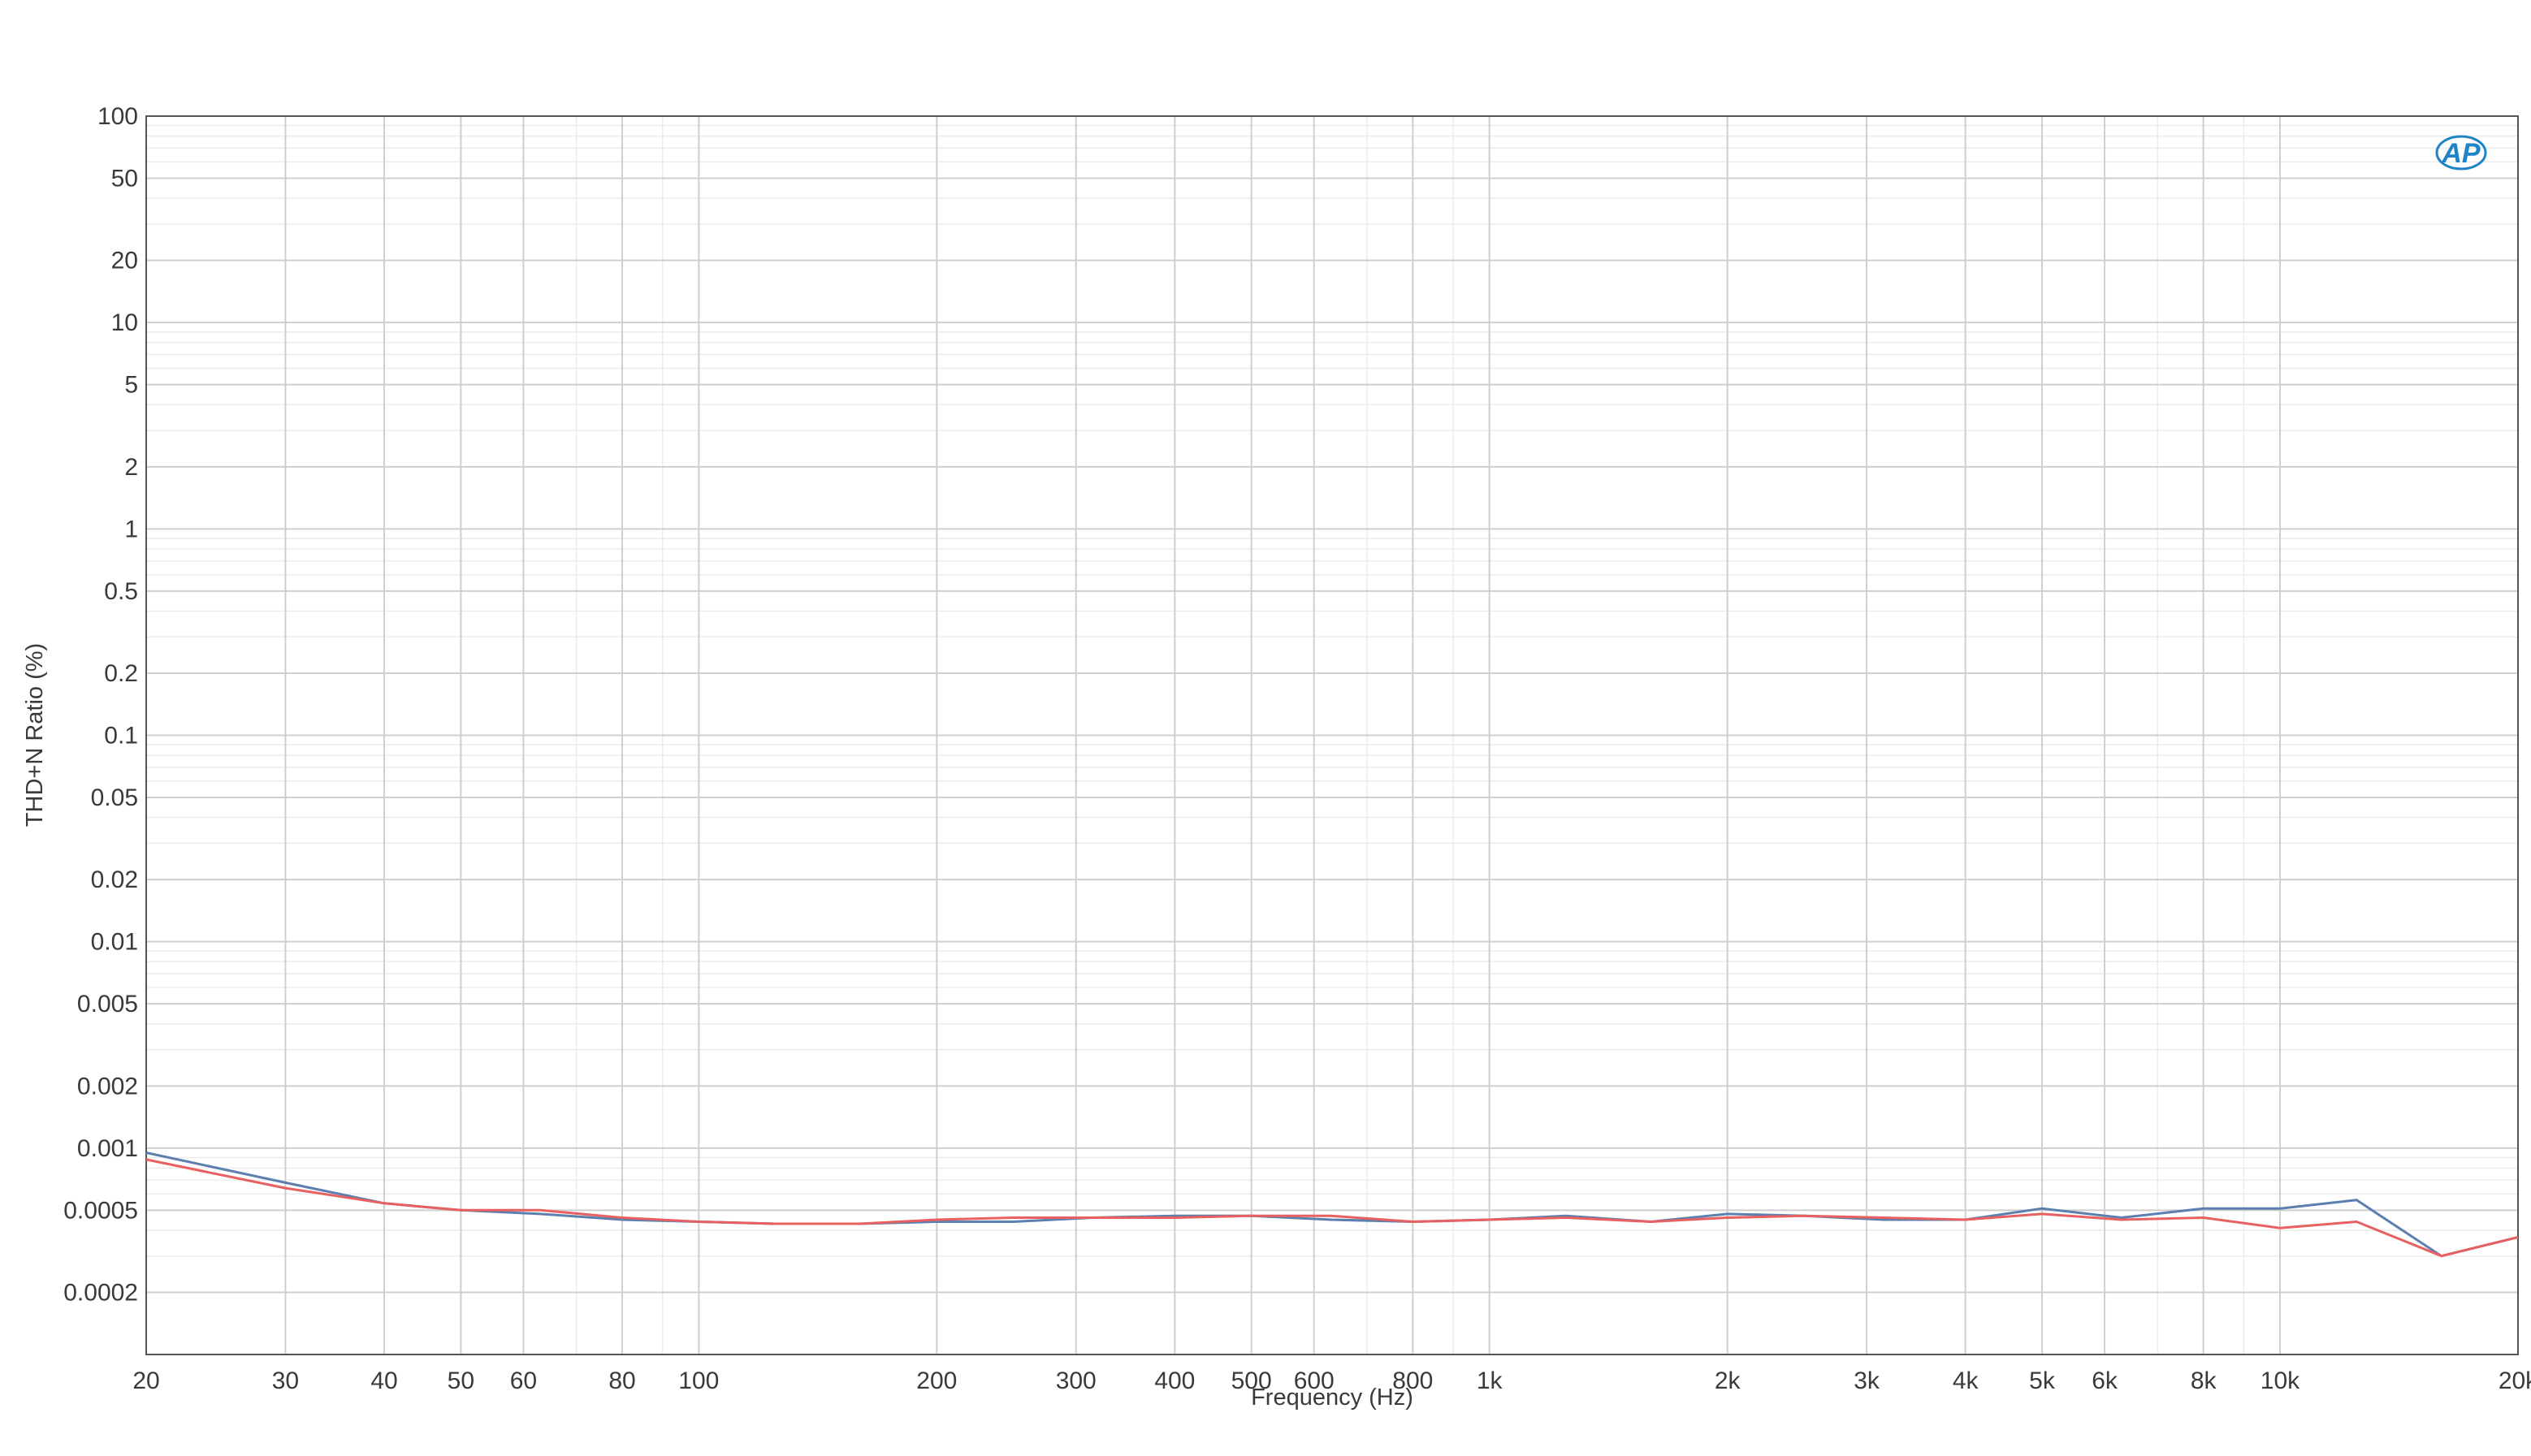  What do you see at coordinates (35, 735) in the screenshot?
I see `y-axis-title: THD+N Ratio (%)` at bounding box center [35, 735].